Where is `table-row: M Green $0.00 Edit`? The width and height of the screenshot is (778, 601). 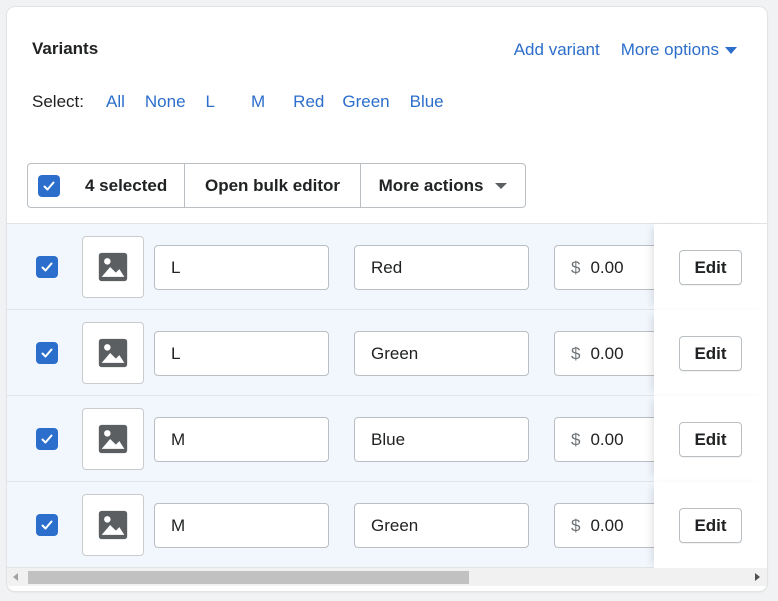
table-row: M Green $0.00 Edit is located at coordinates (387, 525).